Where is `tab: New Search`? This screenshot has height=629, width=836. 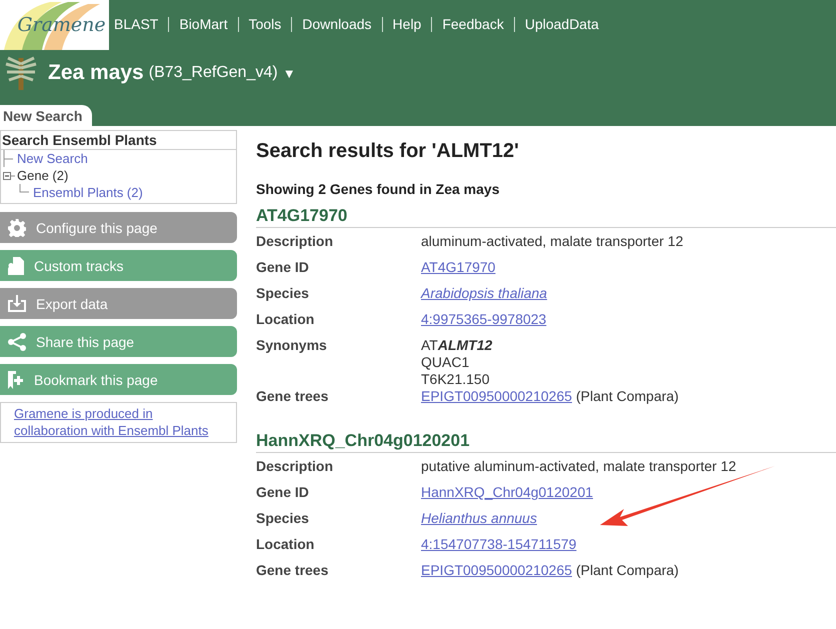 tab: New Search is located at coordinates (46, 115).